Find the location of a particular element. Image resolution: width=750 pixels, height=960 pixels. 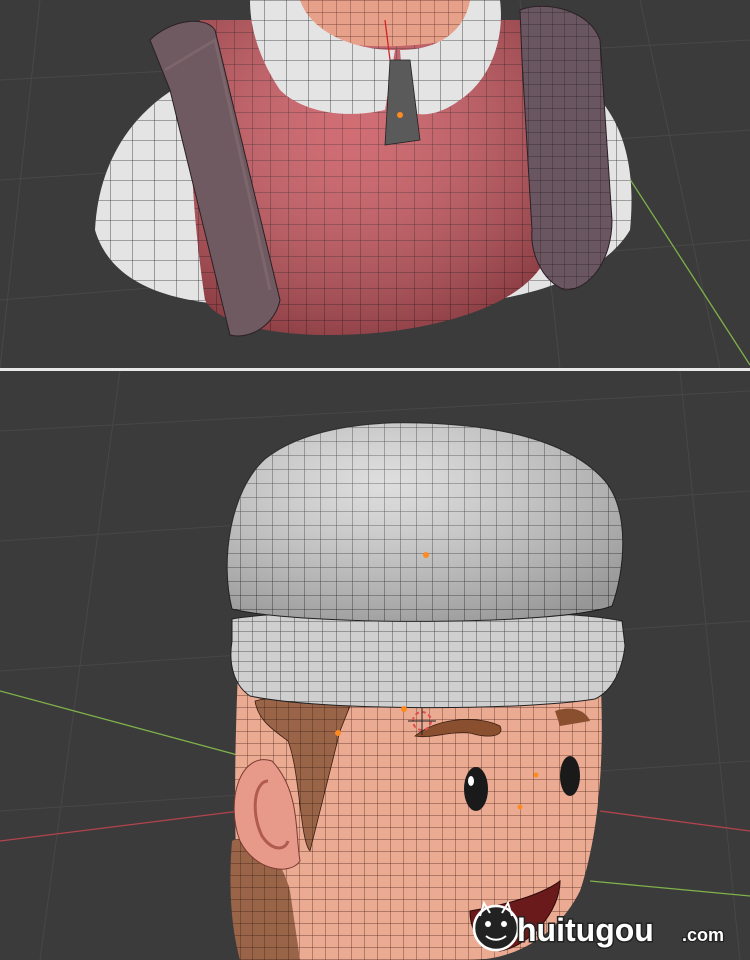

origin-dot is located at coordinates (400, 115).